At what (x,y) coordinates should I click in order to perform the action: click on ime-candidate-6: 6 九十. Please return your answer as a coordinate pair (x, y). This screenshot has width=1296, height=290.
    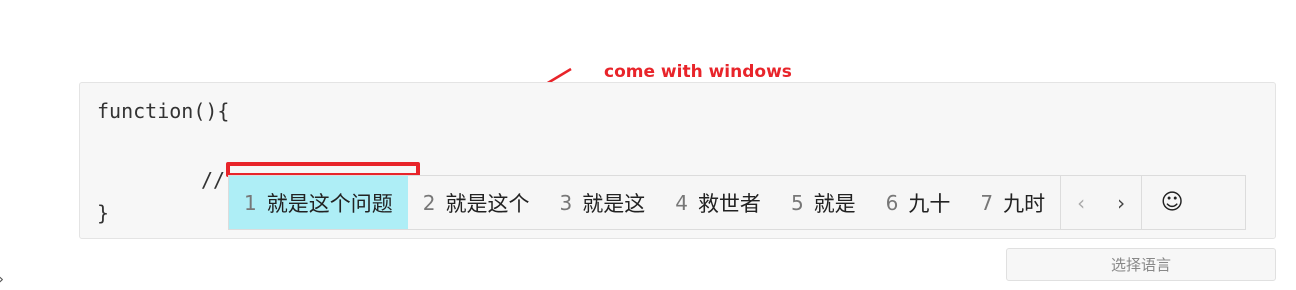
    Looking at the image, I should click on (918, 202).